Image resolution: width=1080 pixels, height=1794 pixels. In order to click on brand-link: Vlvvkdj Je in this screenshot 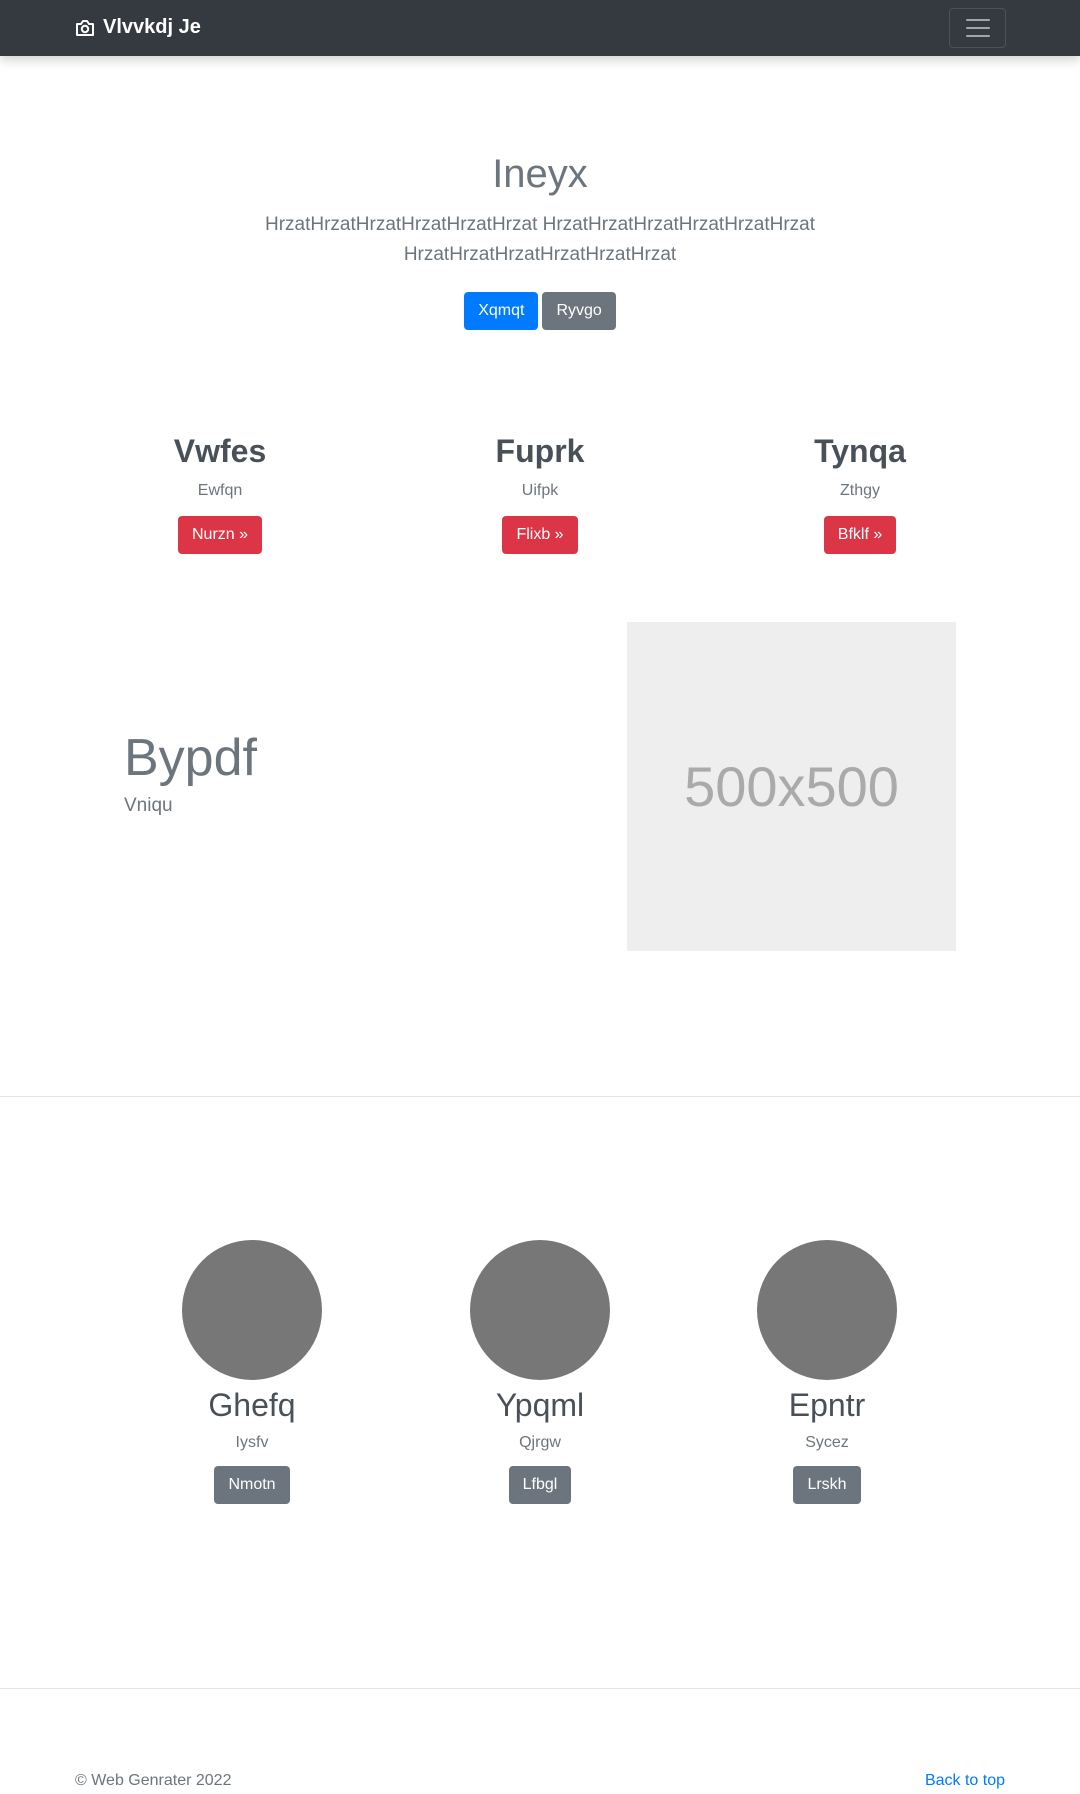, I will do `click(138, 27)`.